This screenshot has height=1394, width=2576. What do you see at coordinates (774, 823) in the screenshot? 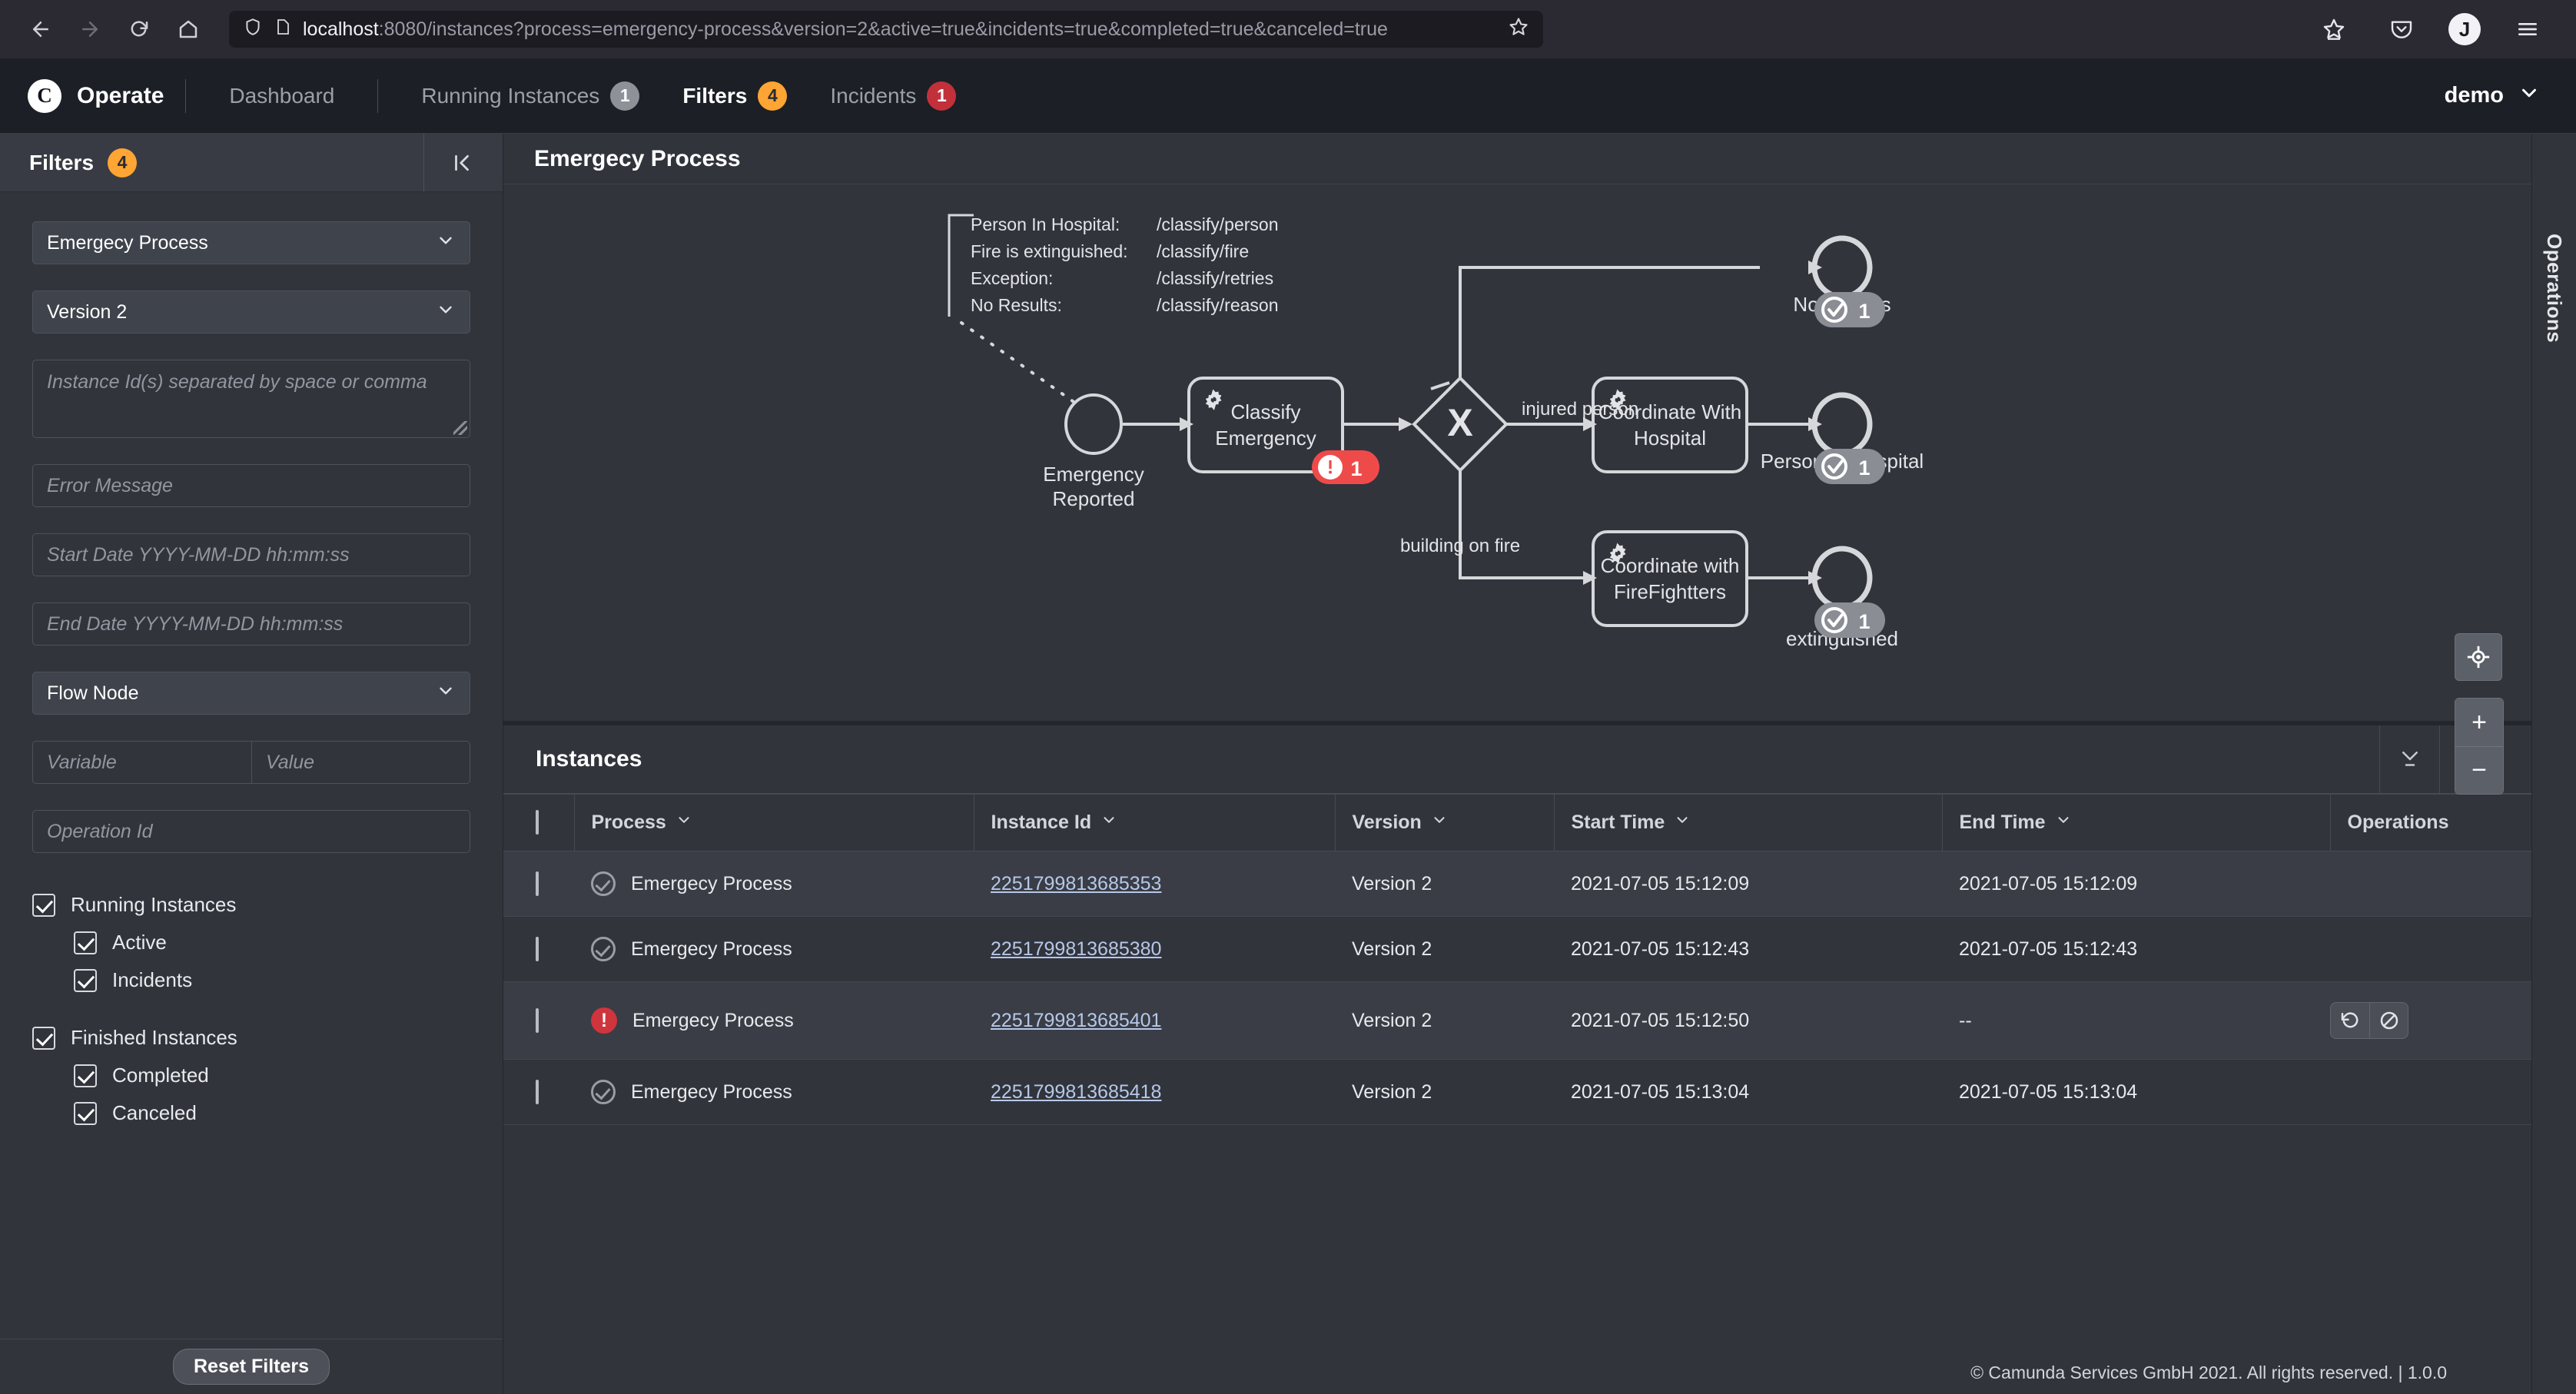
I see `column-header-process: Process` at bounding box center [774, 823].